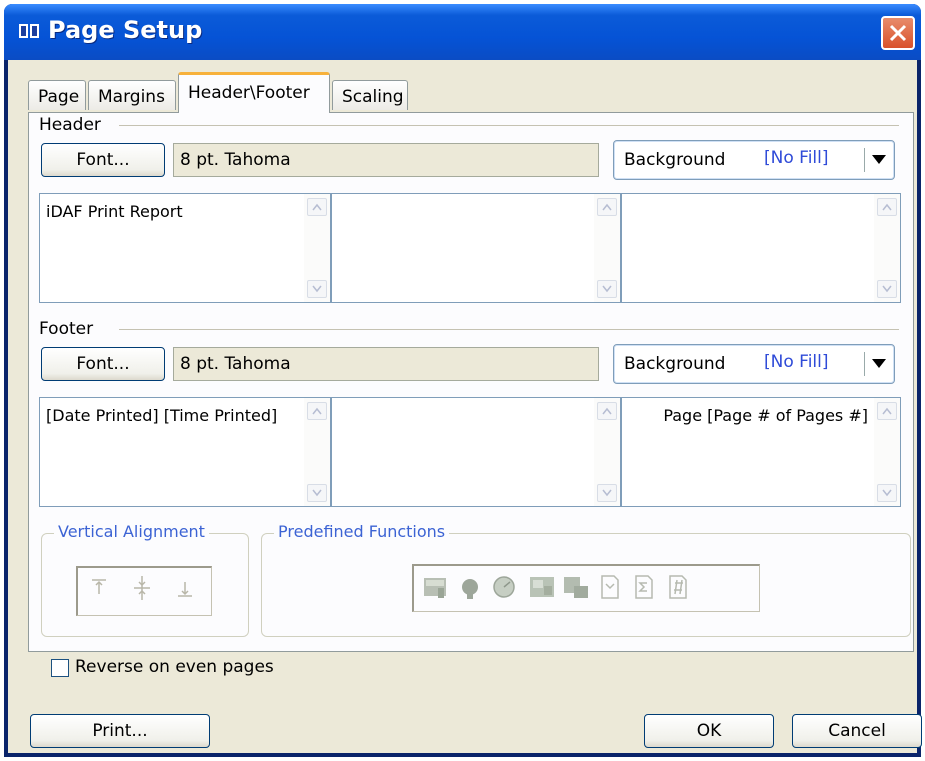 The image size is (925, 761). Describe the element at coordinates (114, 211) in the screenshot. I see `header-left-text: iDAF Print Report` at that location.